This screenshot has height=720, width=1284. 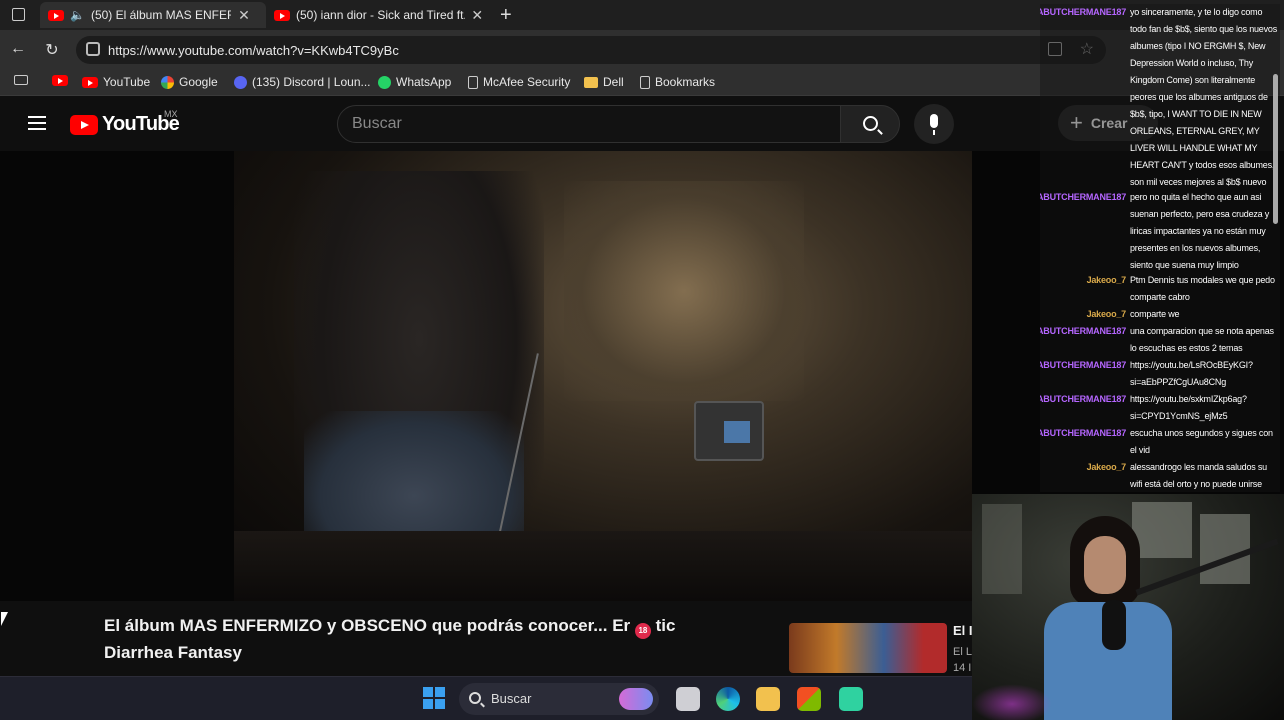 I want to click on tab-music: (50) iann dior - Sick and Tired ft. I ✕, so click(x=379, y=15).